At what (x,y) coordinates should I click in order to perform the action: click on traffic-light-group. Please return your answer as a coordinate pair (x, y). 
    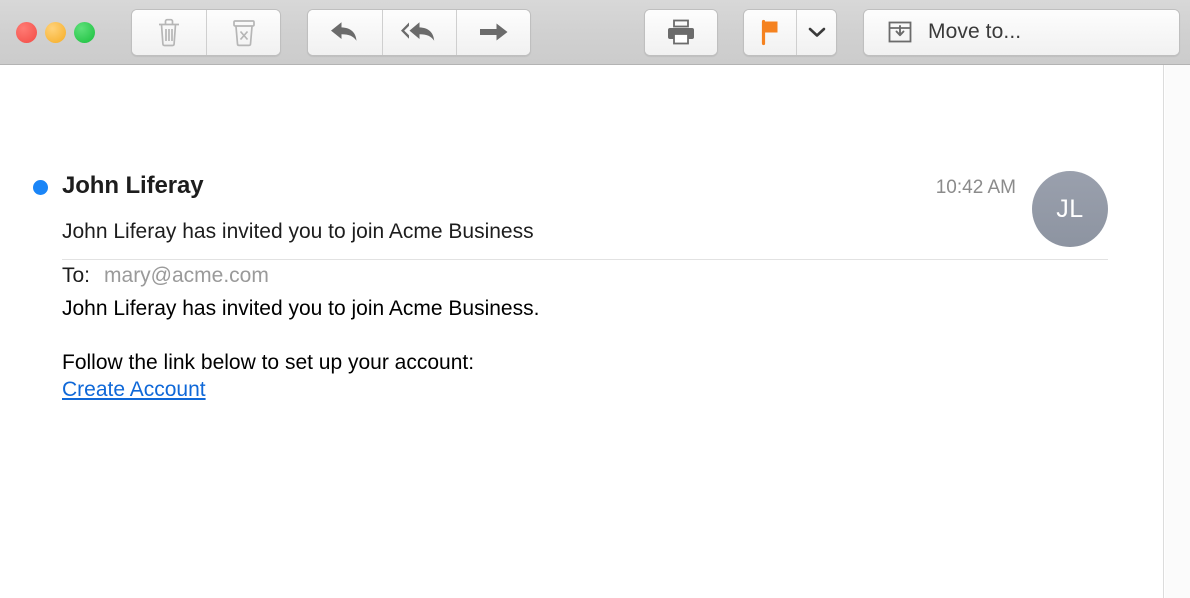
    Looking at the image, I should click on (55, 32).